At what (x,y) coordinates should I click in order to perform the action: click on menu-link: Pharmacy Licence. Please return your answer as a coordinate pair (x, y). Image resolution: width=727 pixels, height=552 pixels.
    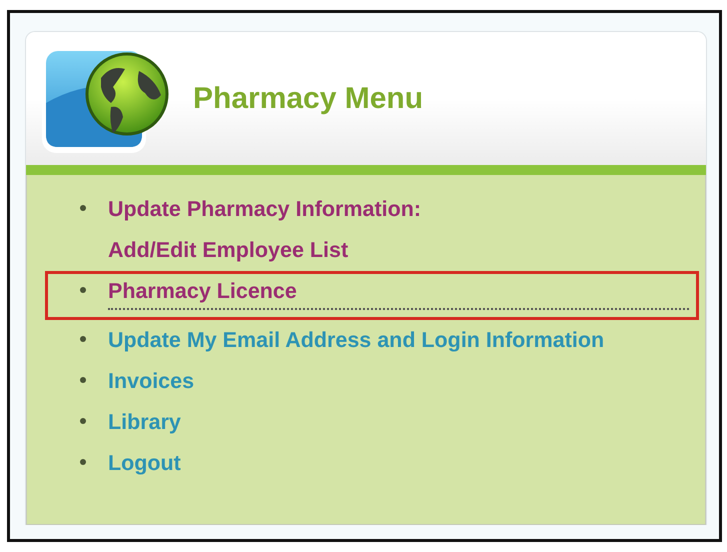
    Looking at the image, I should click on (202, 291).